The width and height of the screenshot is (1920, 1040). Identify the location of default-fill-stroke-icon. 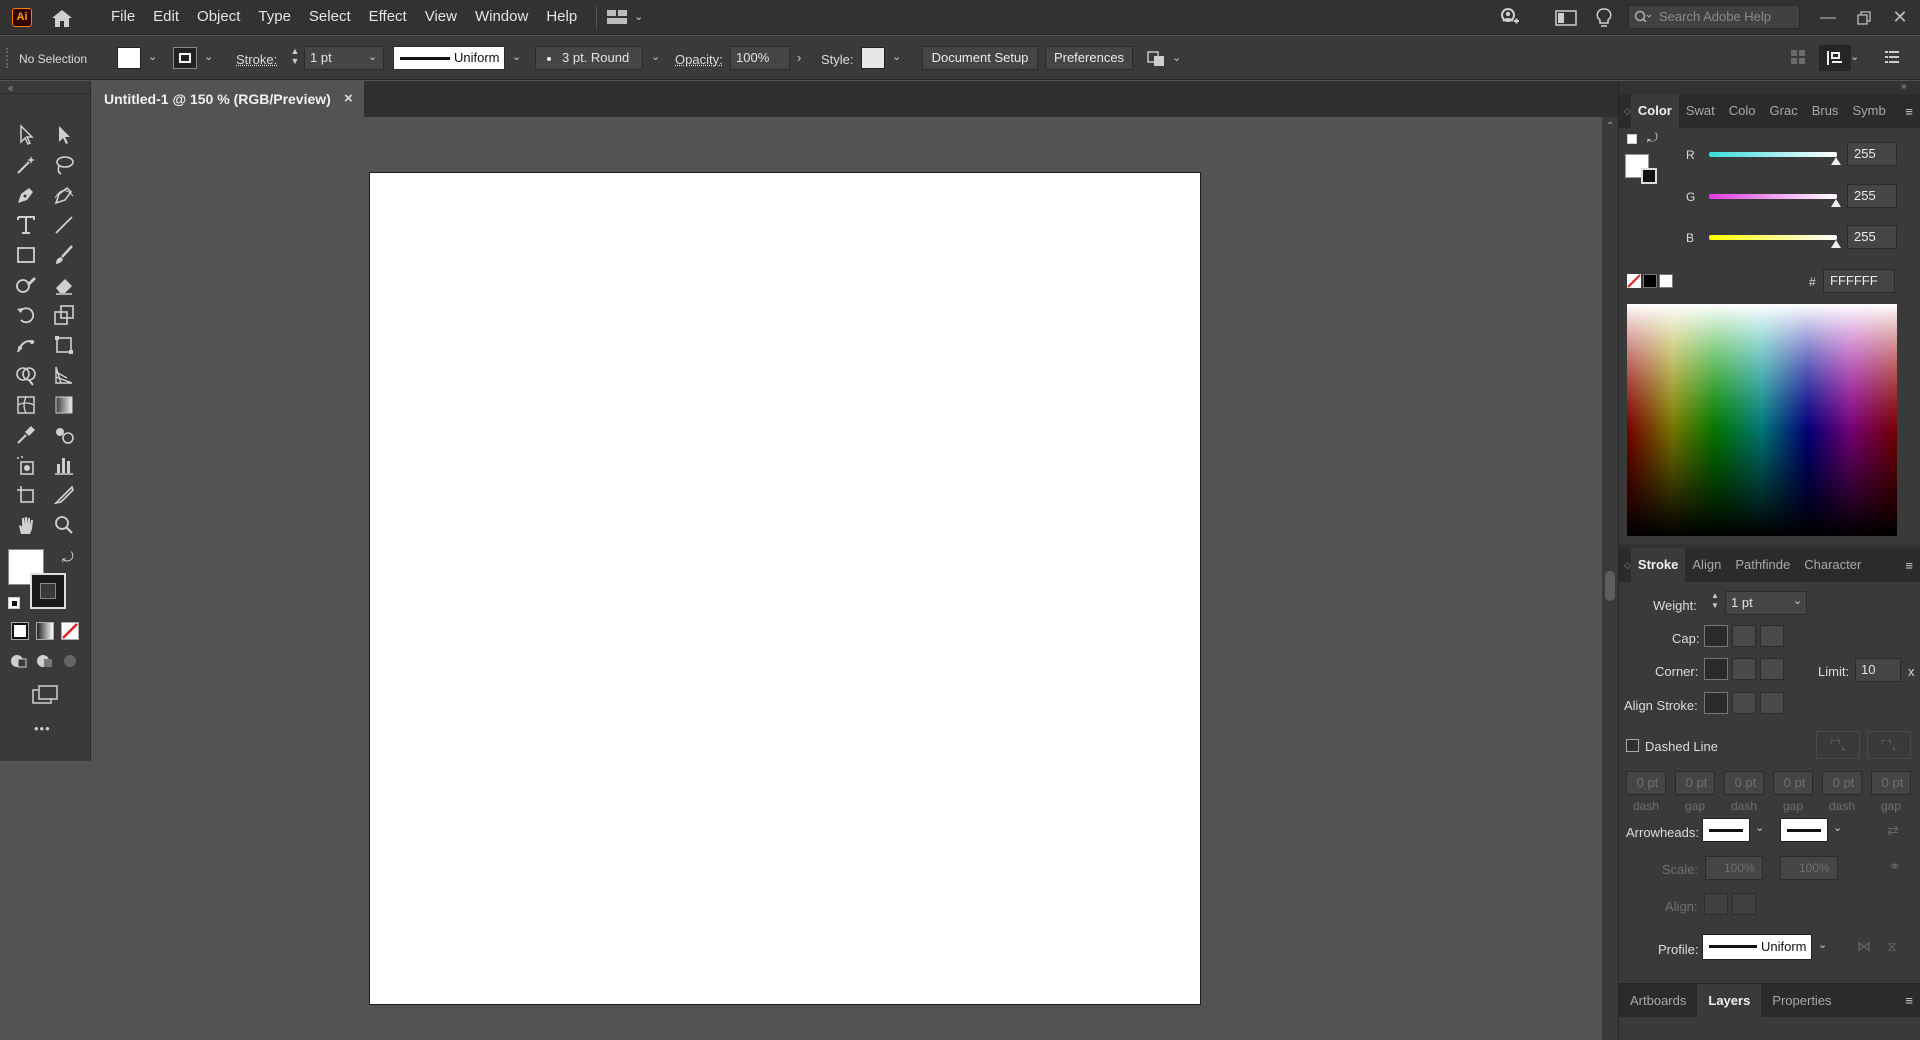
(14, 603).